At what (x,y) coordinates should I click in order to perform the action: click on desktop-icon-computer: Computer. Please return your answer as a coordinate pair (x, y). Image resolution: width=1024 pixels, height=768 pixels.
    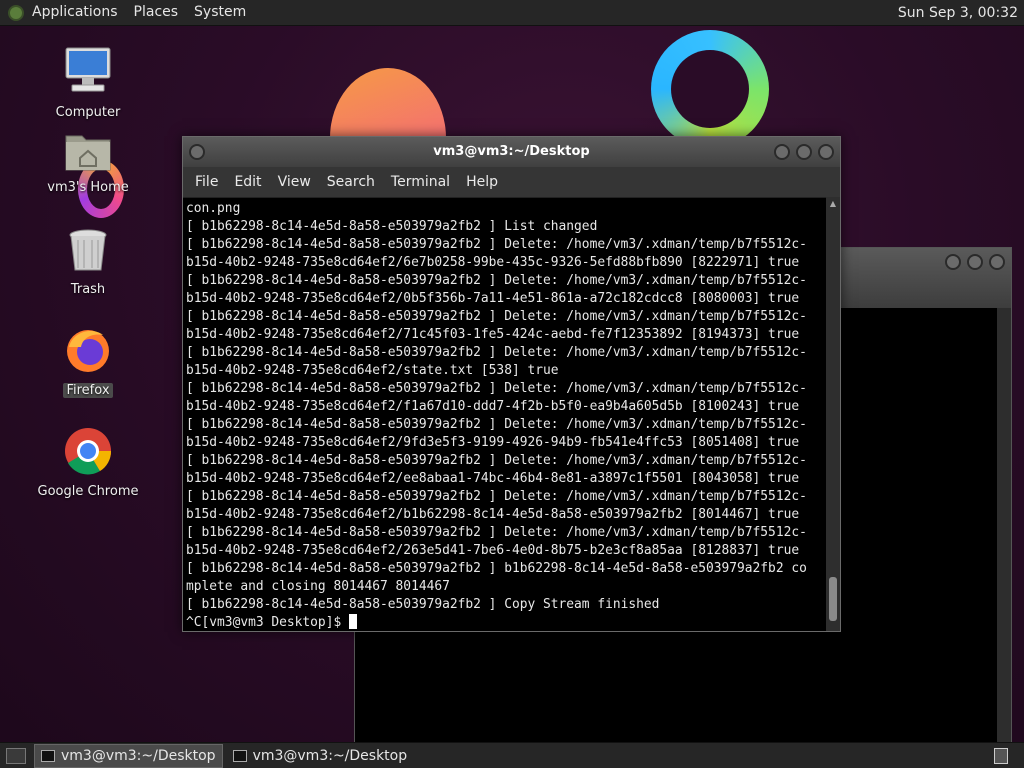
    Looking at the image, I should click on (88, 82).